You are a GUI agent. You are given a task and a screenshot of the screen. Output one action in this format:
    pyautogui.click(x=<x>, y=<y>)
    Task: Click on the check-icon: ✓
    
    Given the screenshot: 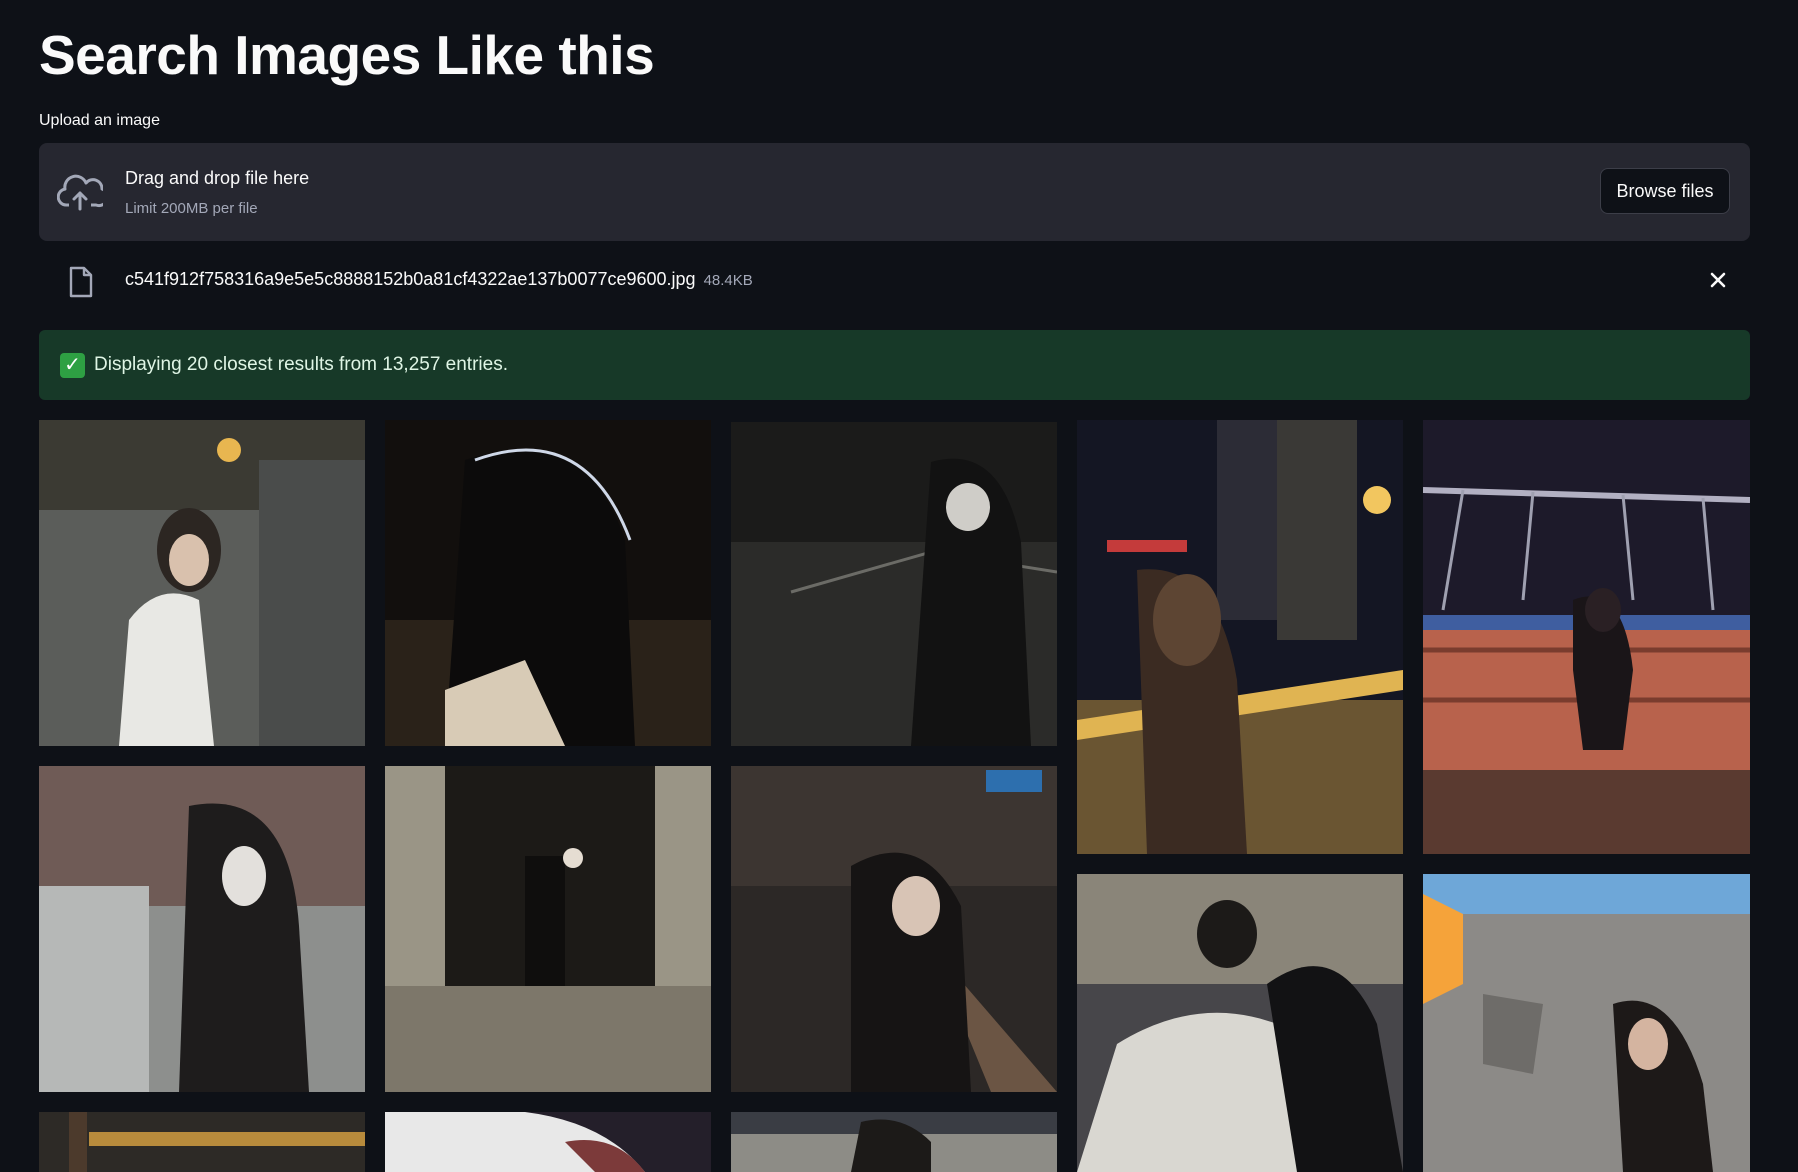 What is the action you would take?
    pyautogui.click(x=72, y=365)
    